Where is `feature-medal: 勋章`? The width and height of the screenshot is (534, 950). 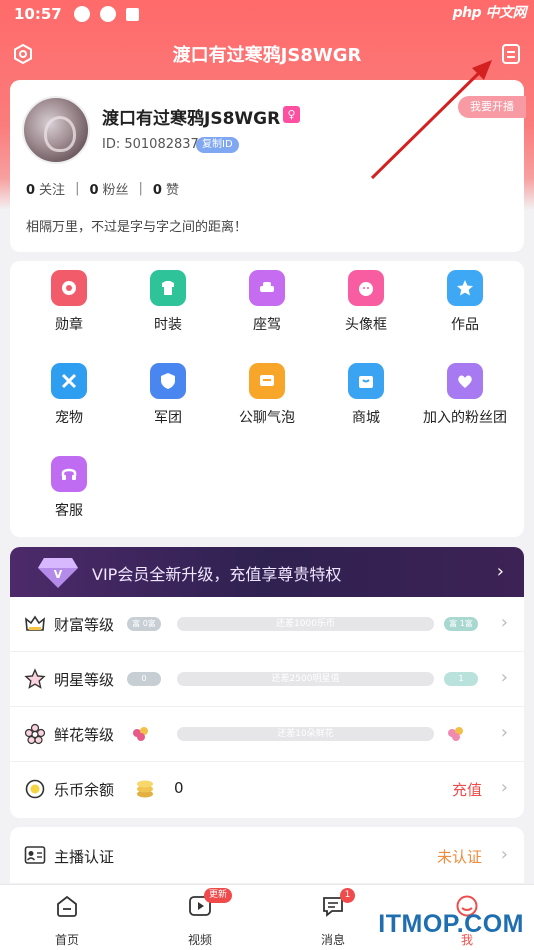 feature-medal: 勋章 is located at coordinates (69, 302).